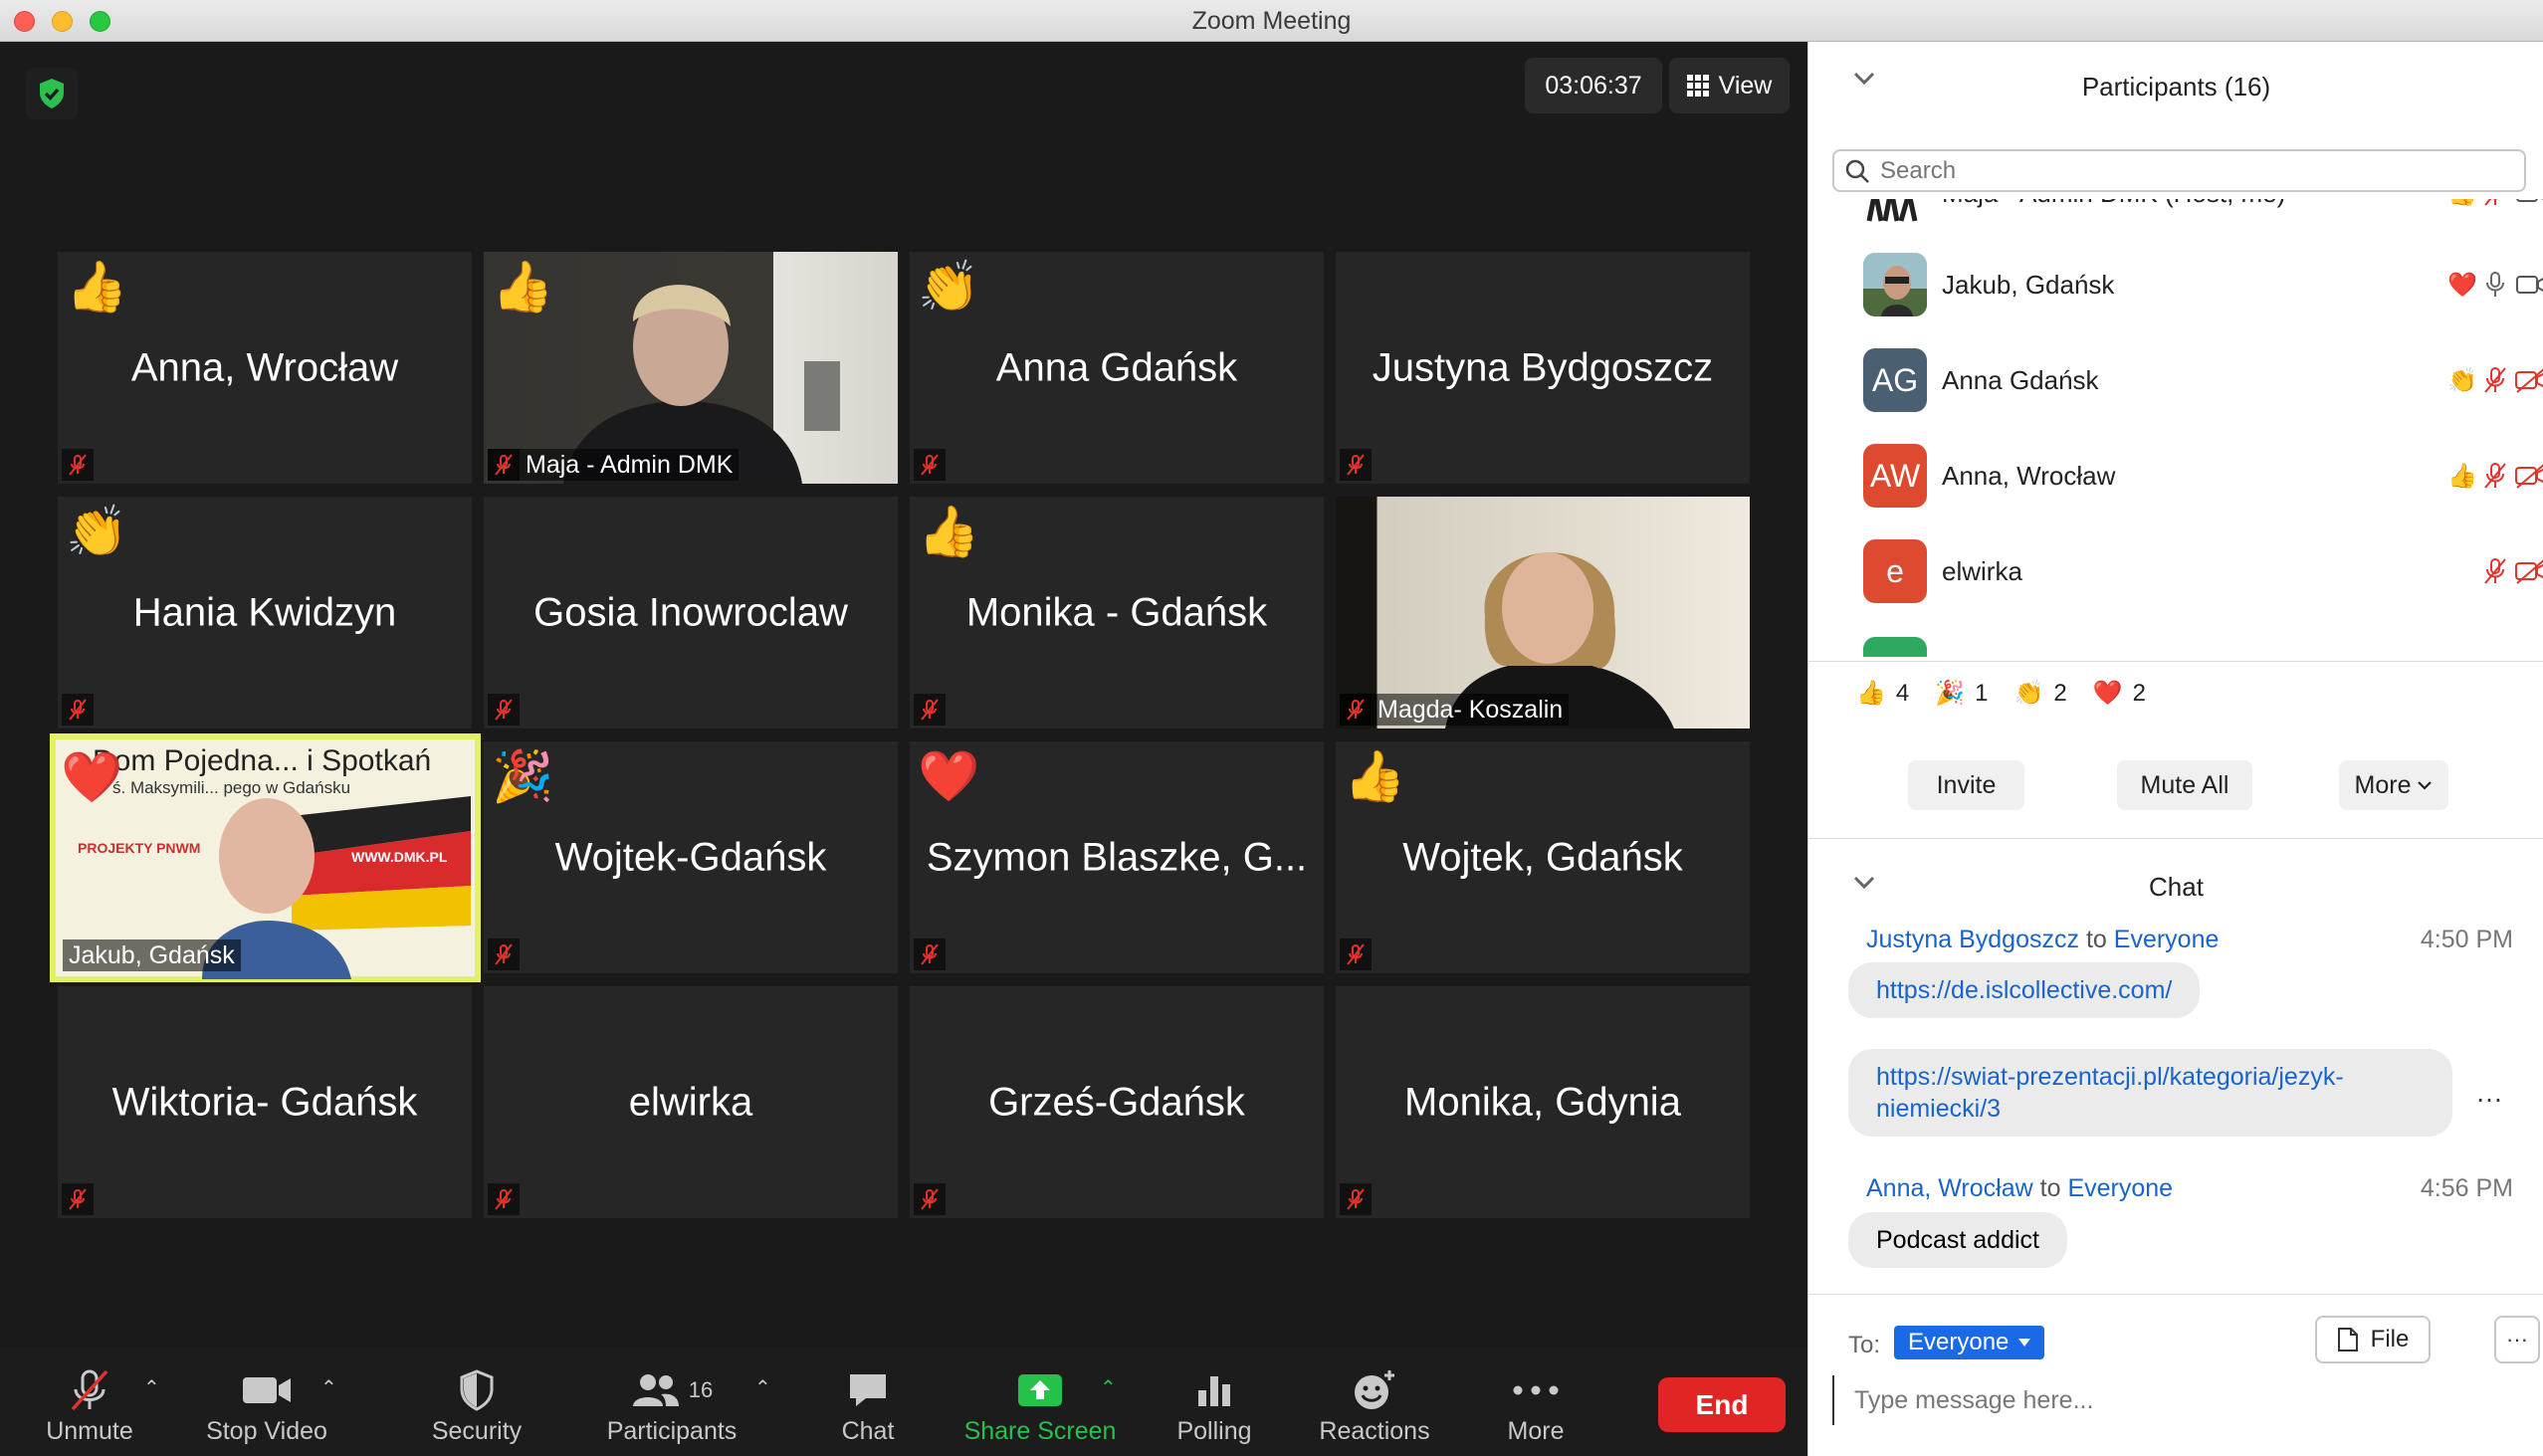  What do you see at coordinates (476, 1402) in the screenshot?
I see `security-button: Security` at bounding box center [476, 1402].